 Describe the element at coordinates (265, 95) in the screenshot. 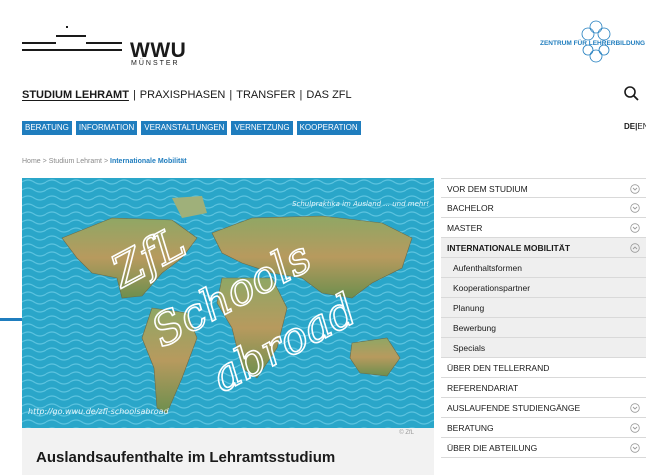

I see `nav-transfer: TRANSFER` at that location.